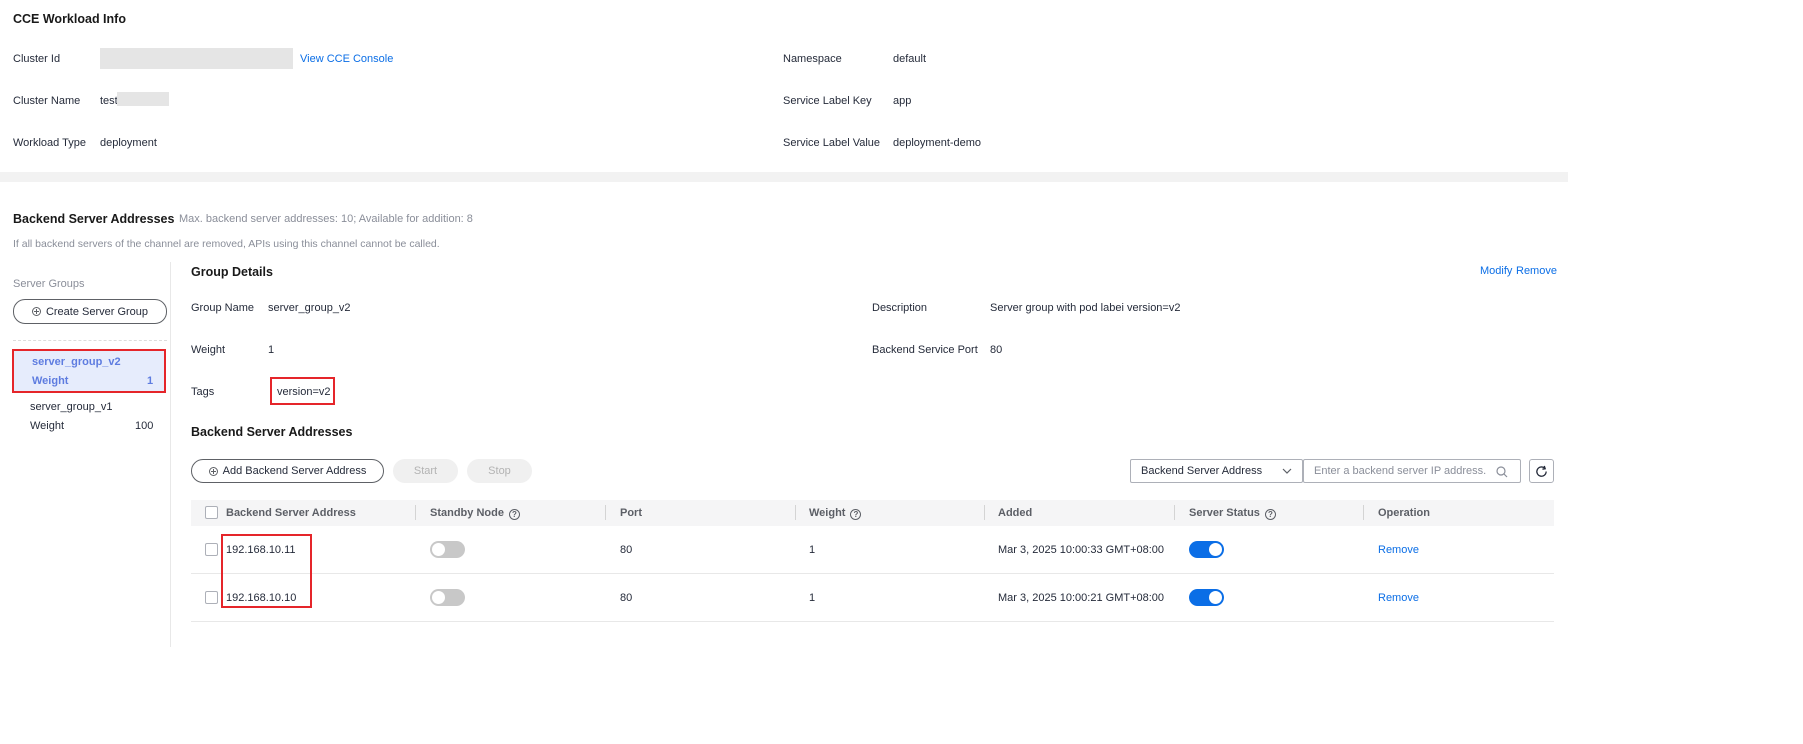  Describe the element at coordinates (1404, 471) in the screenshot. I see `search-input` at that location.